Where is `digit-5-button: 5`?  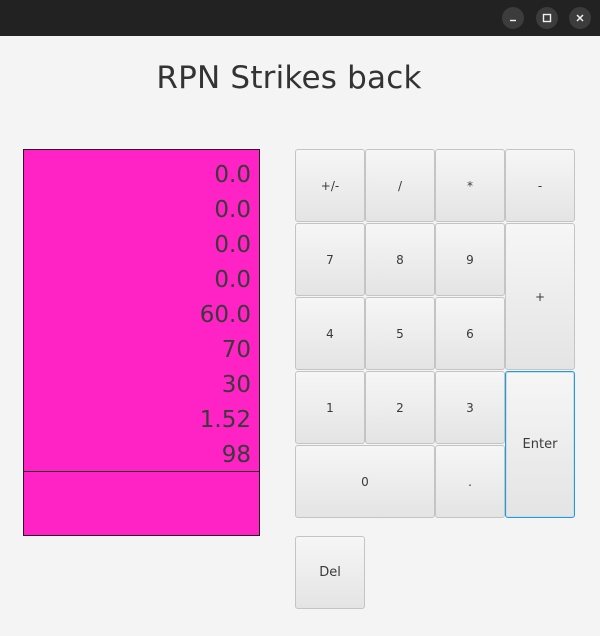
digit-5-button: 5 is located at coordinates (400, 333).